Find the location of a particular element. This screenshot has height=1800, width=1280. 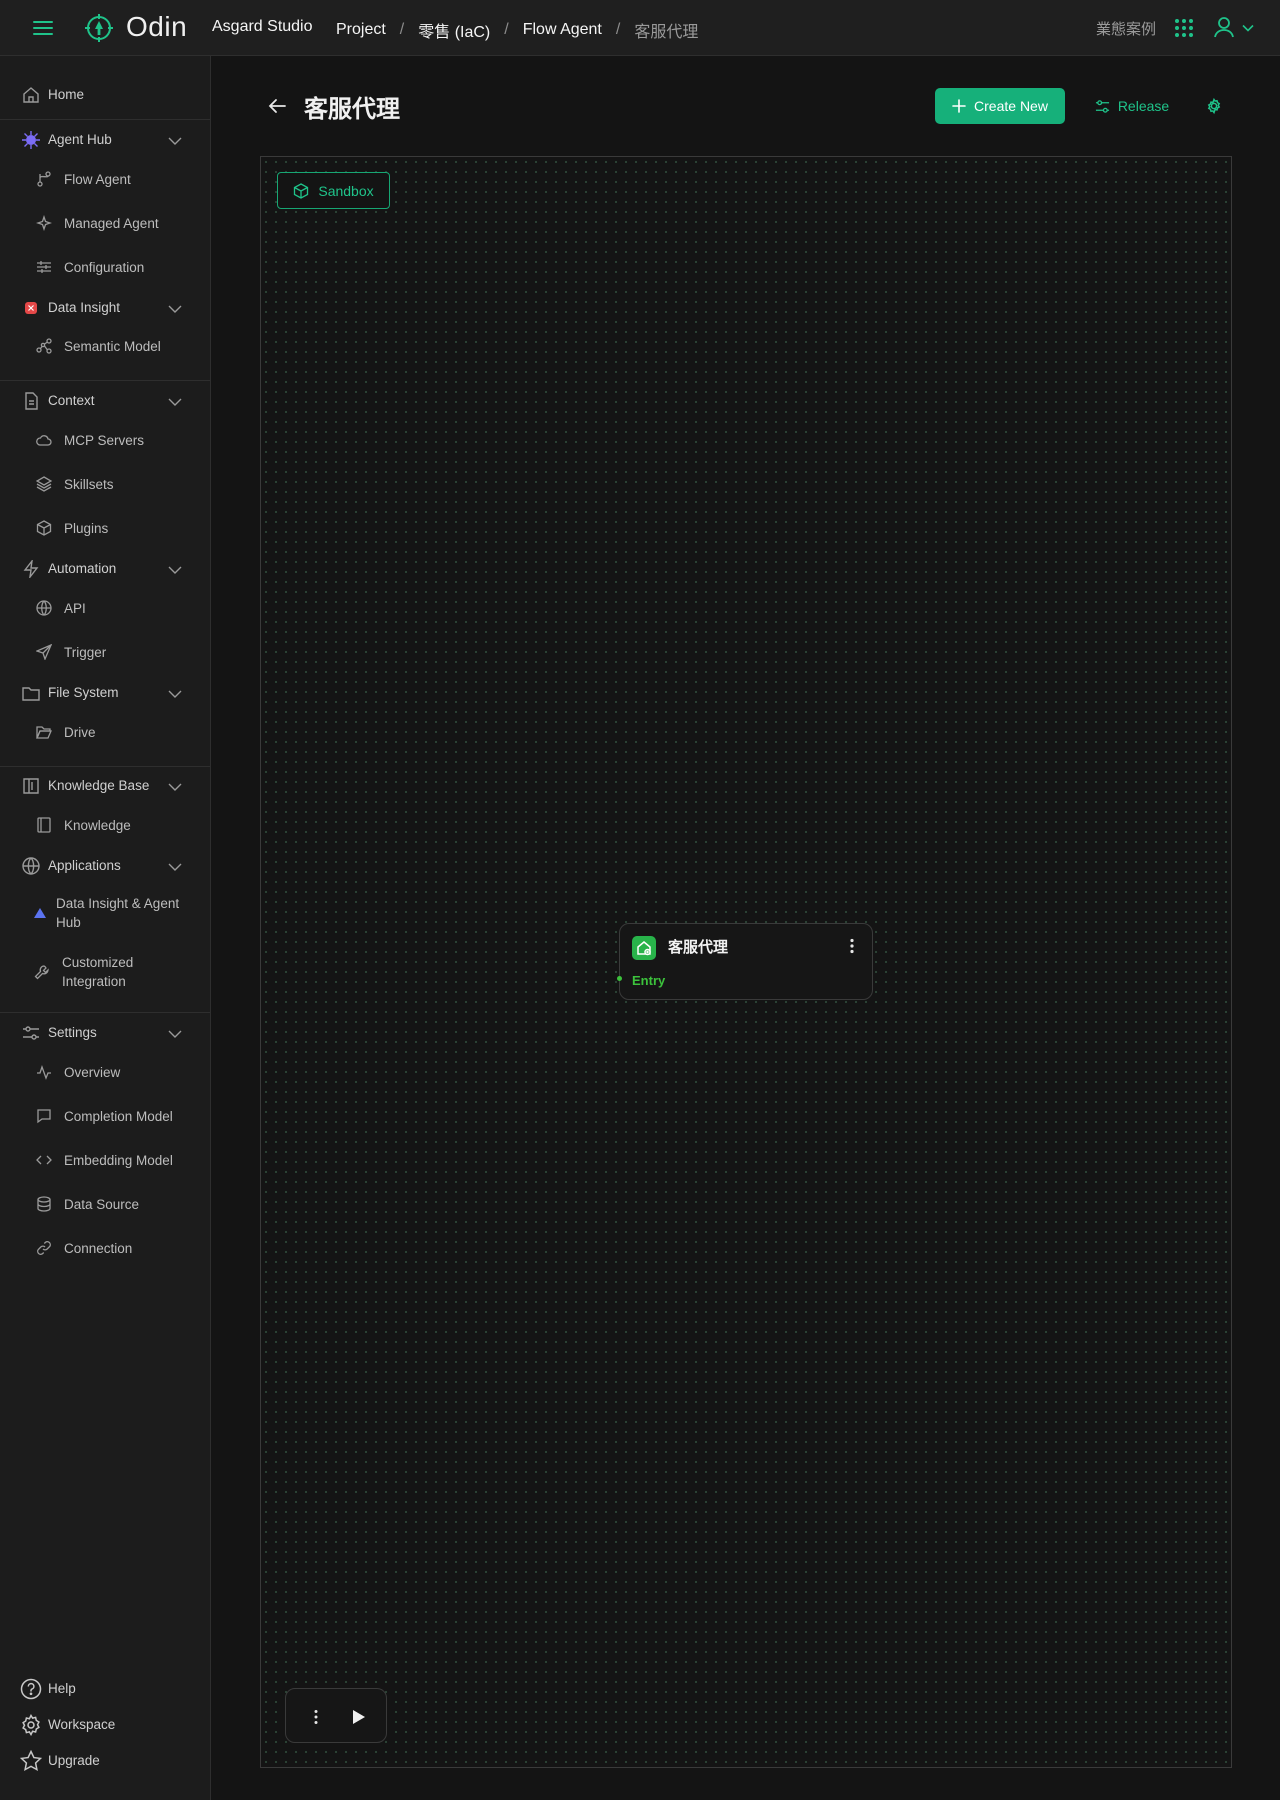

sidebar-item-label: Overview is located at coordinates (92, 1072).